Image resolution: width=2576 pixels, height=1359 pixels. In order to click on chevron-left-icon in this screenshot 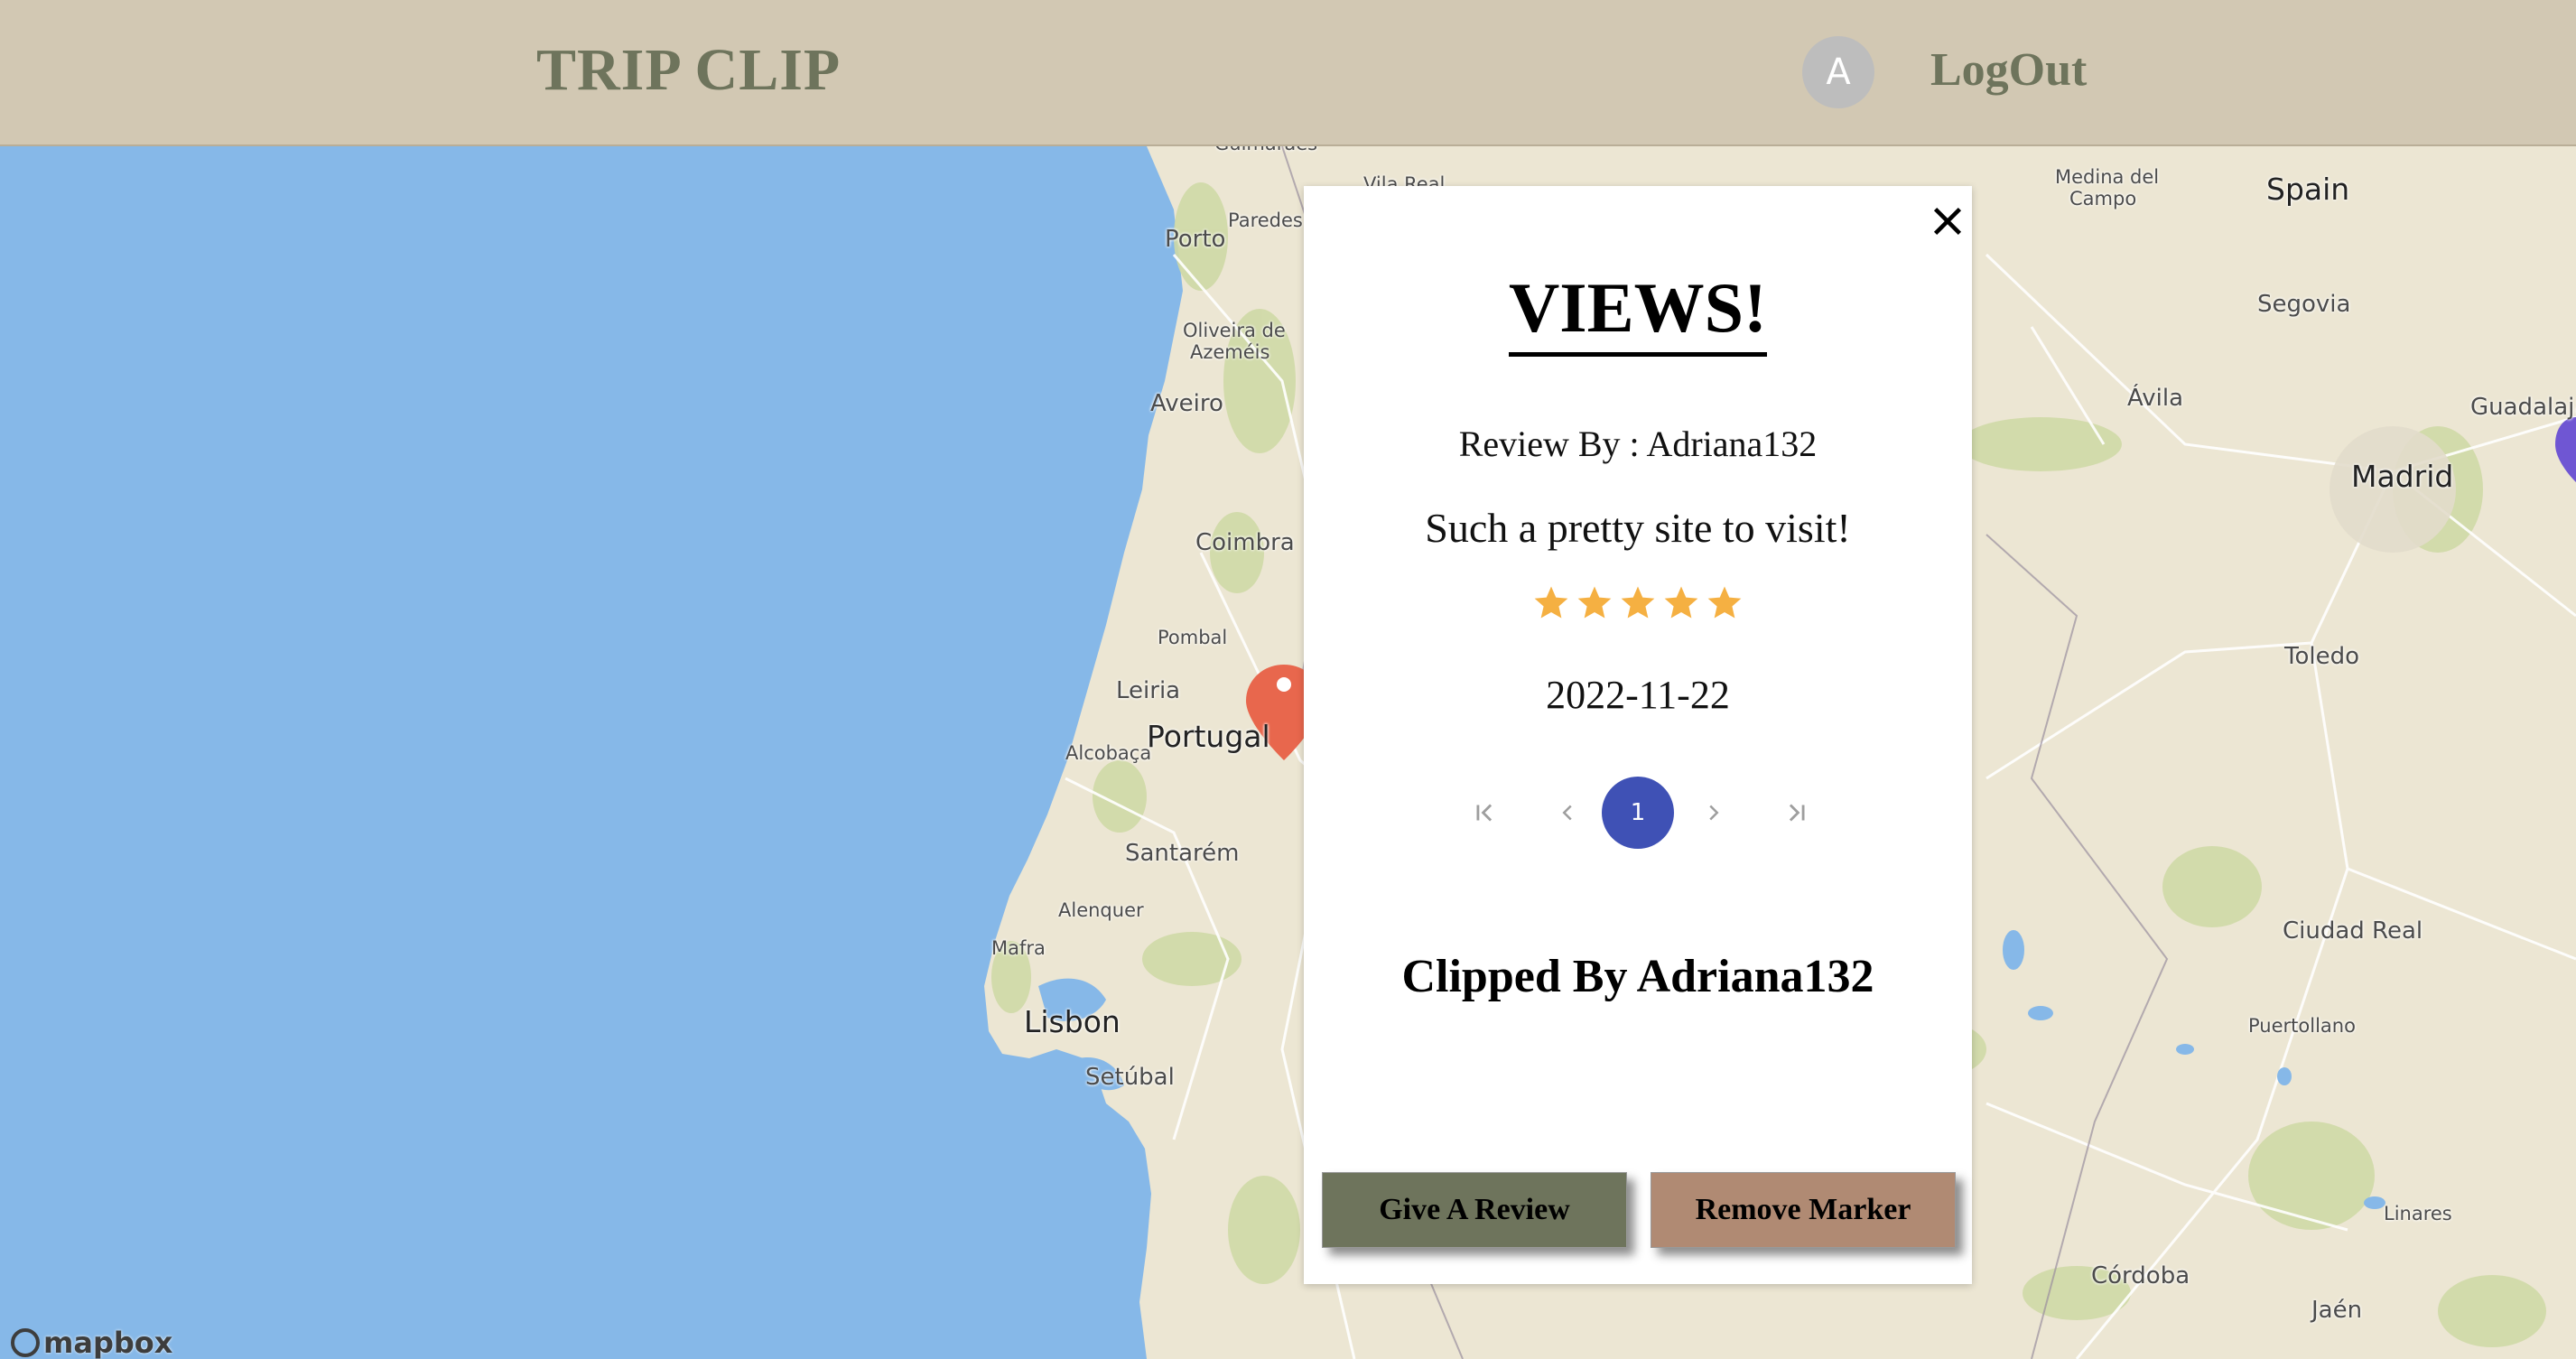, I will do `click(1567, 813)`.